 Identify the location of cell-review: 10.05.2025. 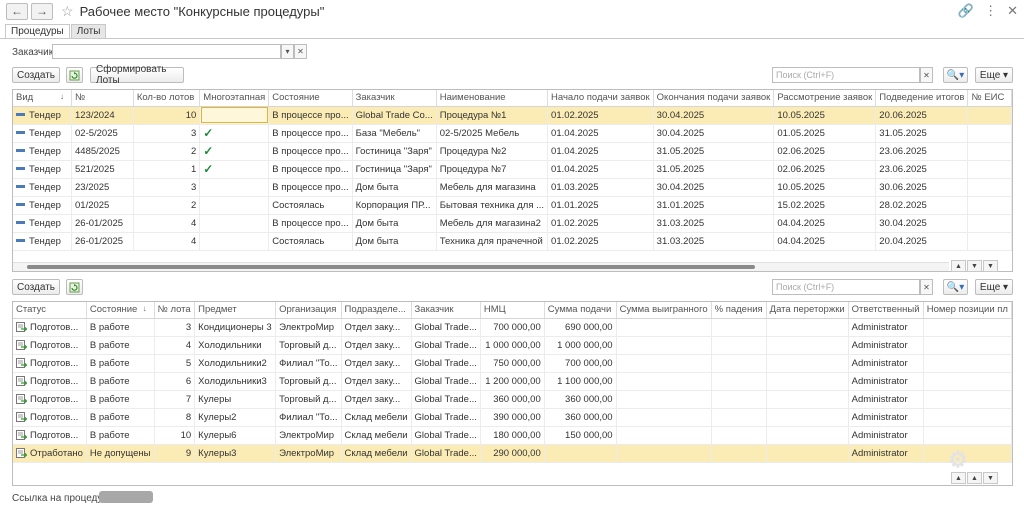
(825, 187).